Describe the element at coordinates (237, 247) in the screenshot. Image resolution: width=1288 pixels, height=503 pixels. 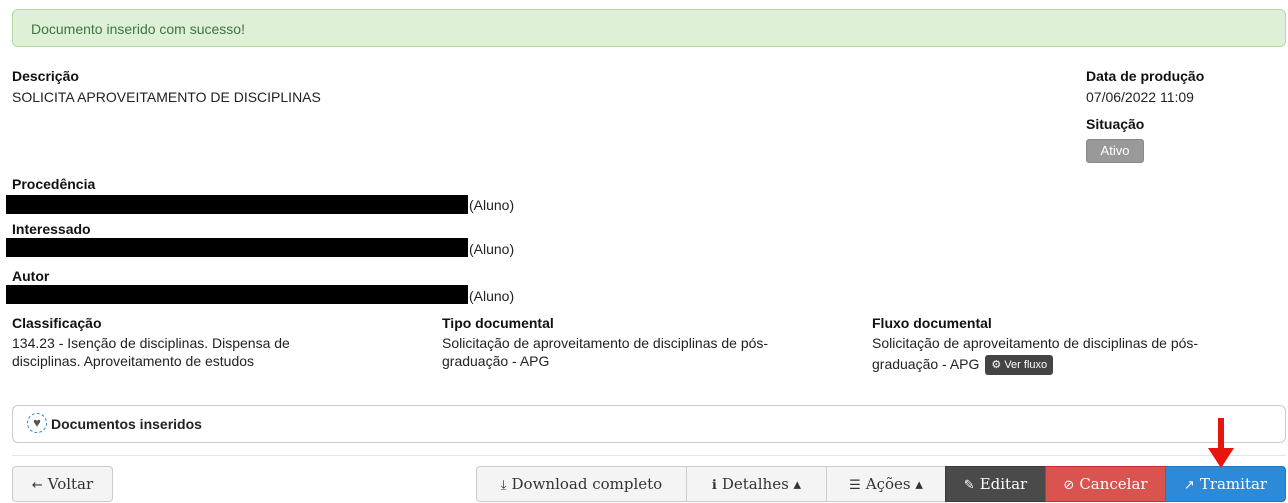
I see `redacted-interessado` at that location.